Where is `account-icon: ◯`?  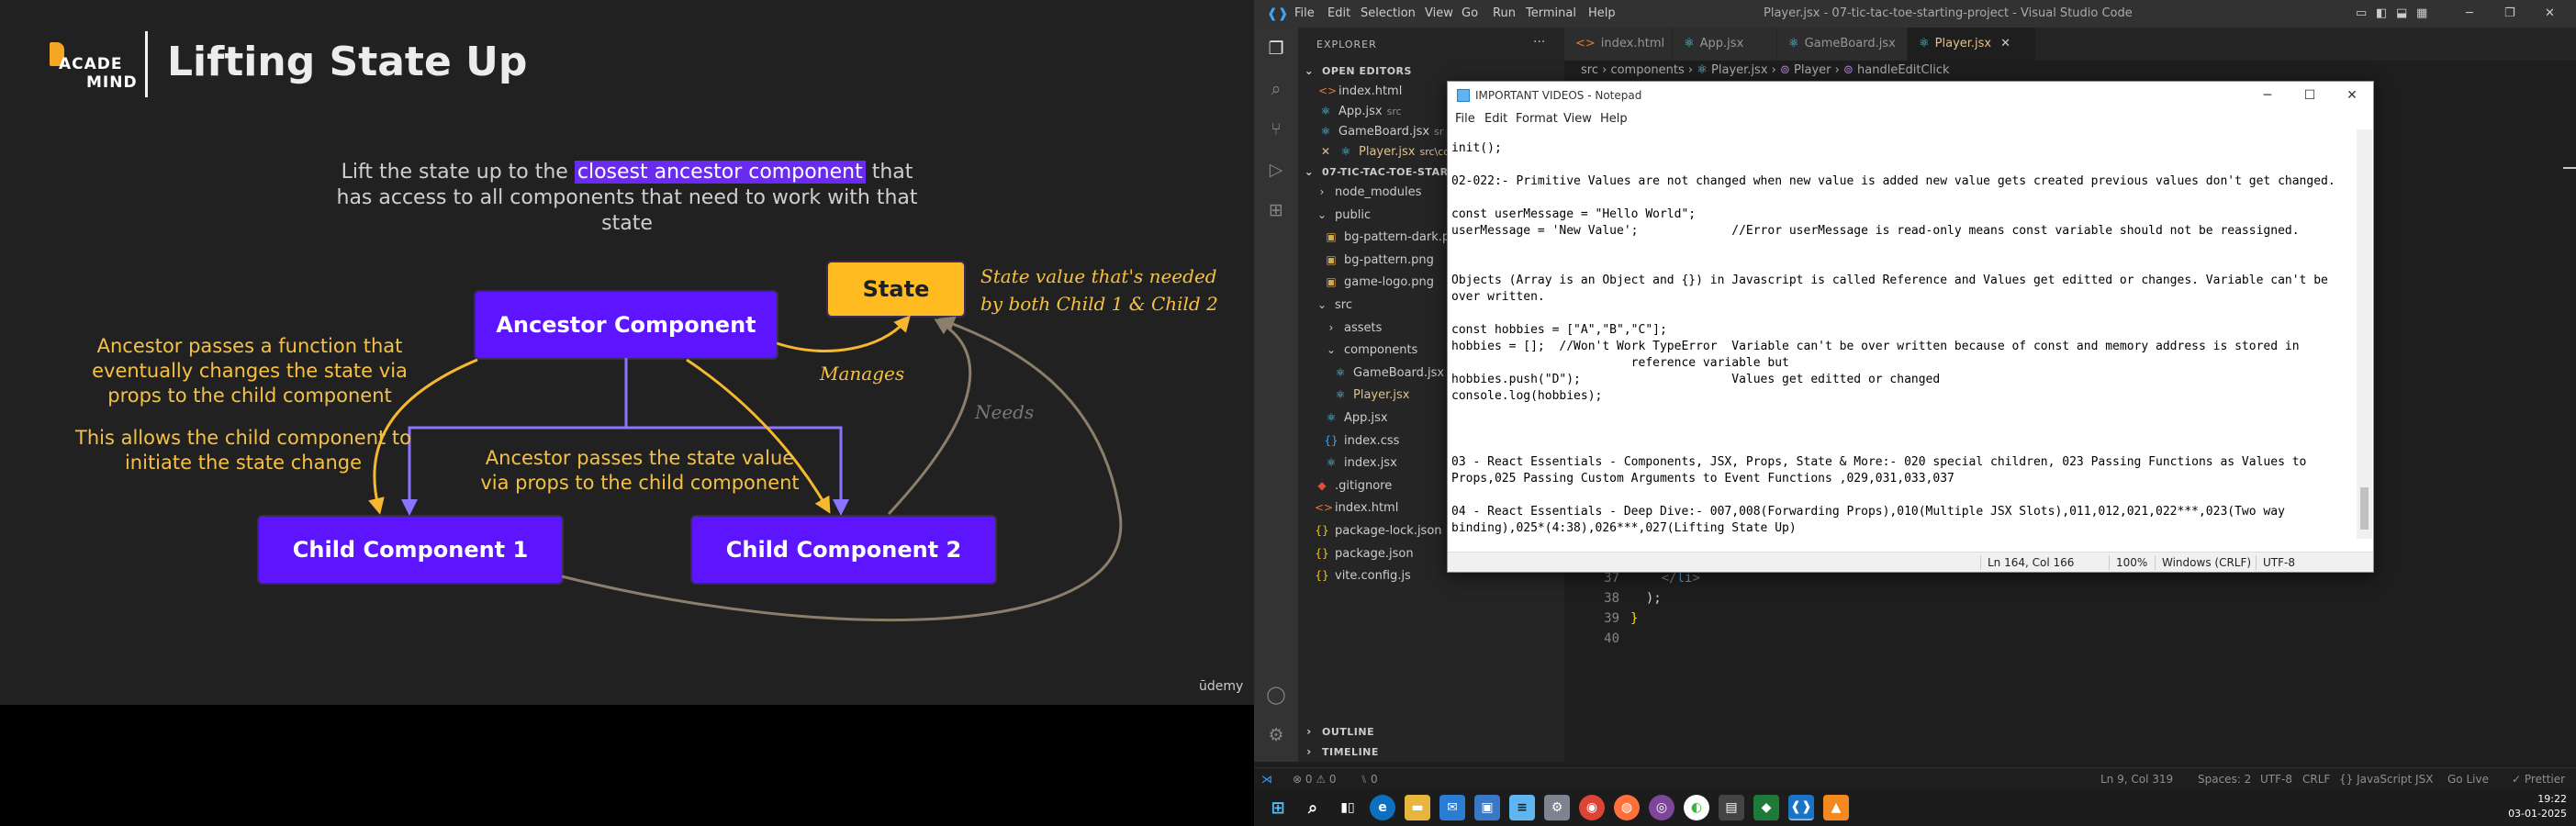
account-icon: ◯ is located at coordinates (1276, 696).